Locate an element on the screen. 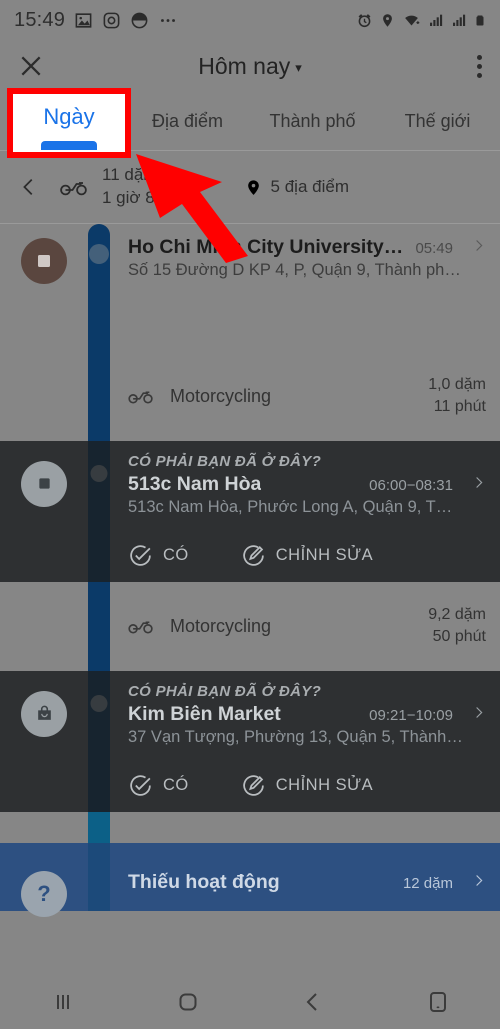  device-icon is located at coordinates (437, 1002).